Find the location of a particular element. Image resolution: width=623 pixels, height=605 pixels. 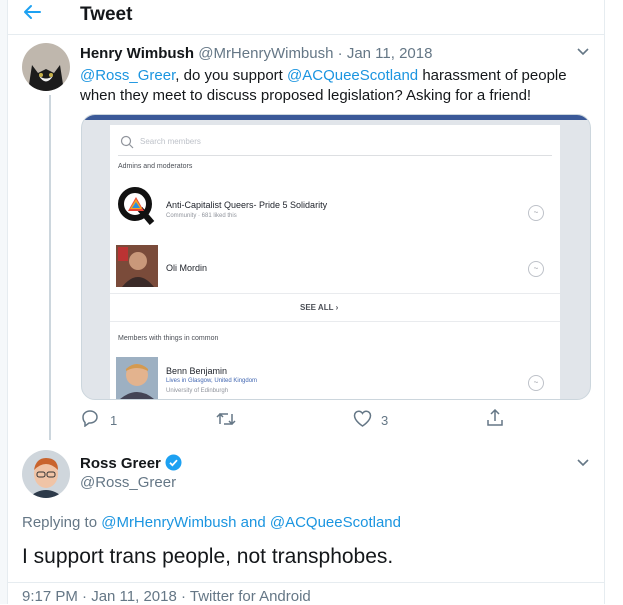

fb-avatar-oli is located at coordinates (137, 266).